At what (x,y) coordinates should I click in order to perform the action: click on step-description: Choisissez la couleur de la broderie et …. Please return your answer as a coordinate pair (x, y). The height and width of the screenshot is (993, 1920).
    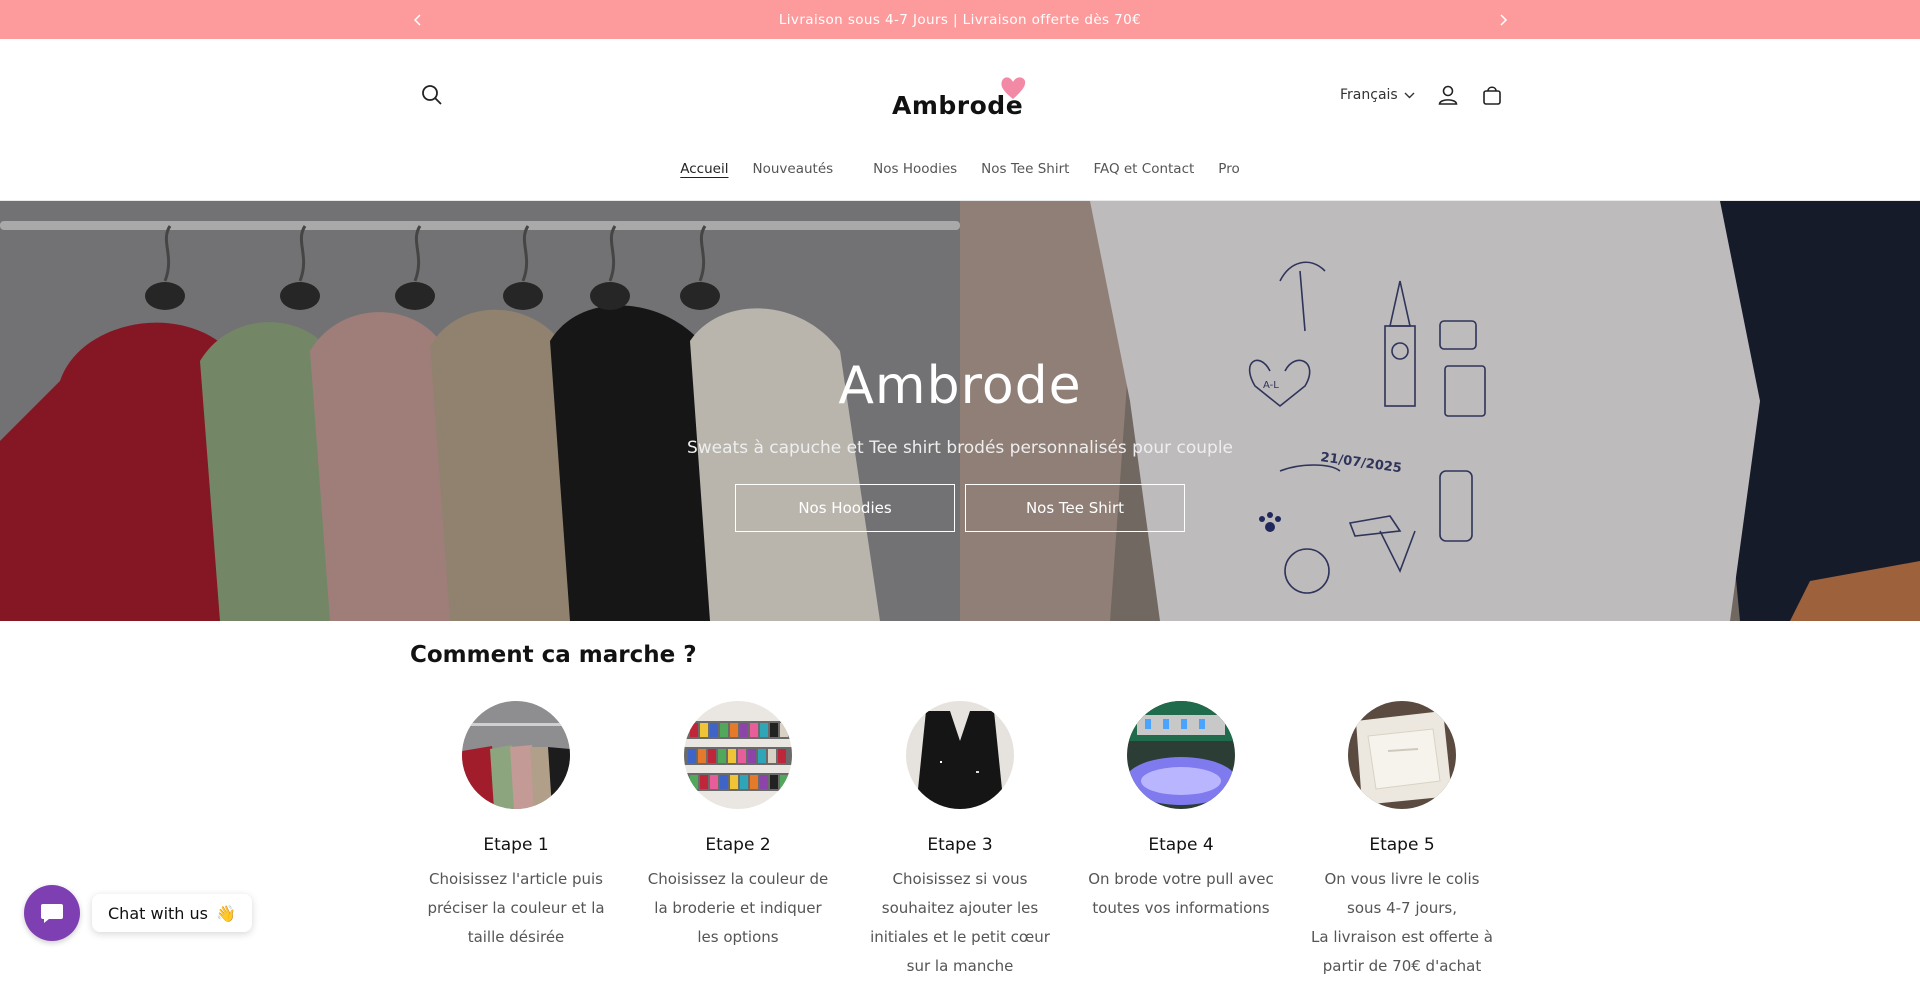
    Looking at the image, I should click on (738, 908).